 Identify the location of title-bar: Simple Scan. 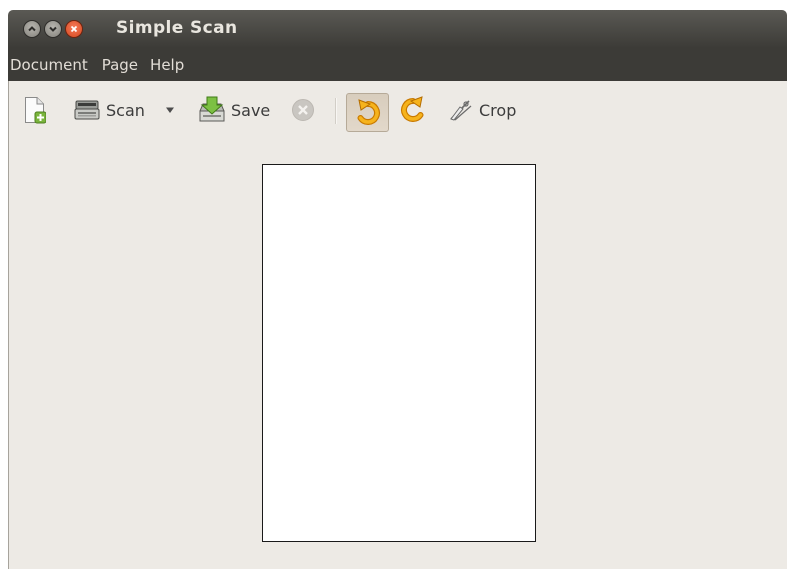
(397, 29).